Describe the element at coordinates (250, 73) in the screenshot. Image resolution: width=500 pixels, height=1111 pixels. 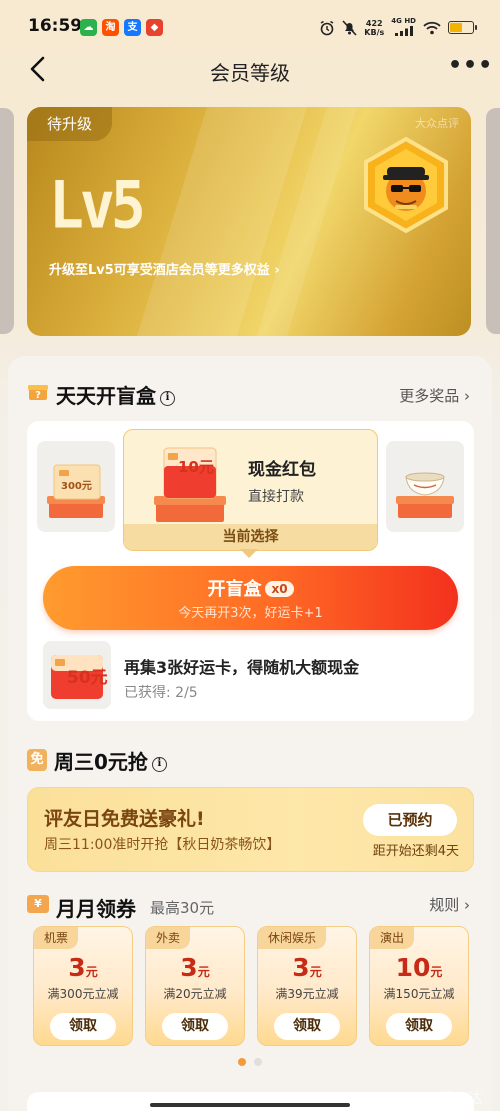
I see `page-title: 会员等级` at that location.